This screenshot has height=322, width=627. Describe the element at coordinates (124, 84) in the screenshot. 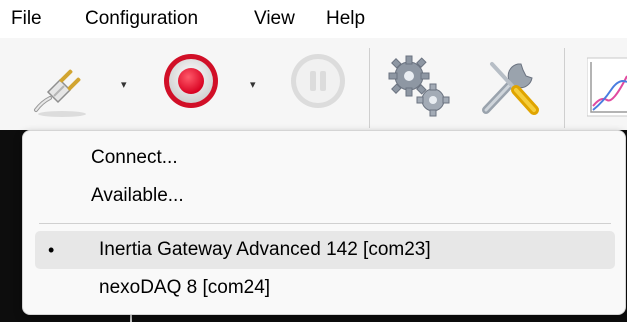

I see `connect-dropdown-arrow-icon: ▾` at that location.